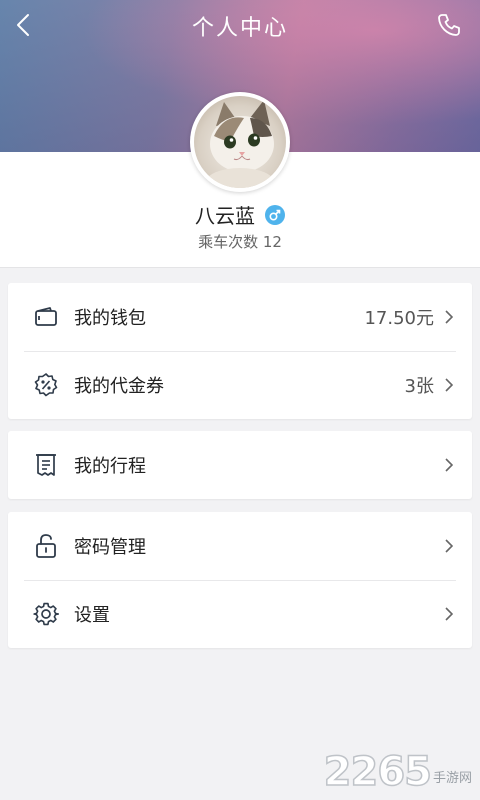 This screenshot has height=800, width=480. What do you see at coordinates (258, 465) in the screenshot?
I see `trips-label: 我的行程` at bounding box center [258, 465].